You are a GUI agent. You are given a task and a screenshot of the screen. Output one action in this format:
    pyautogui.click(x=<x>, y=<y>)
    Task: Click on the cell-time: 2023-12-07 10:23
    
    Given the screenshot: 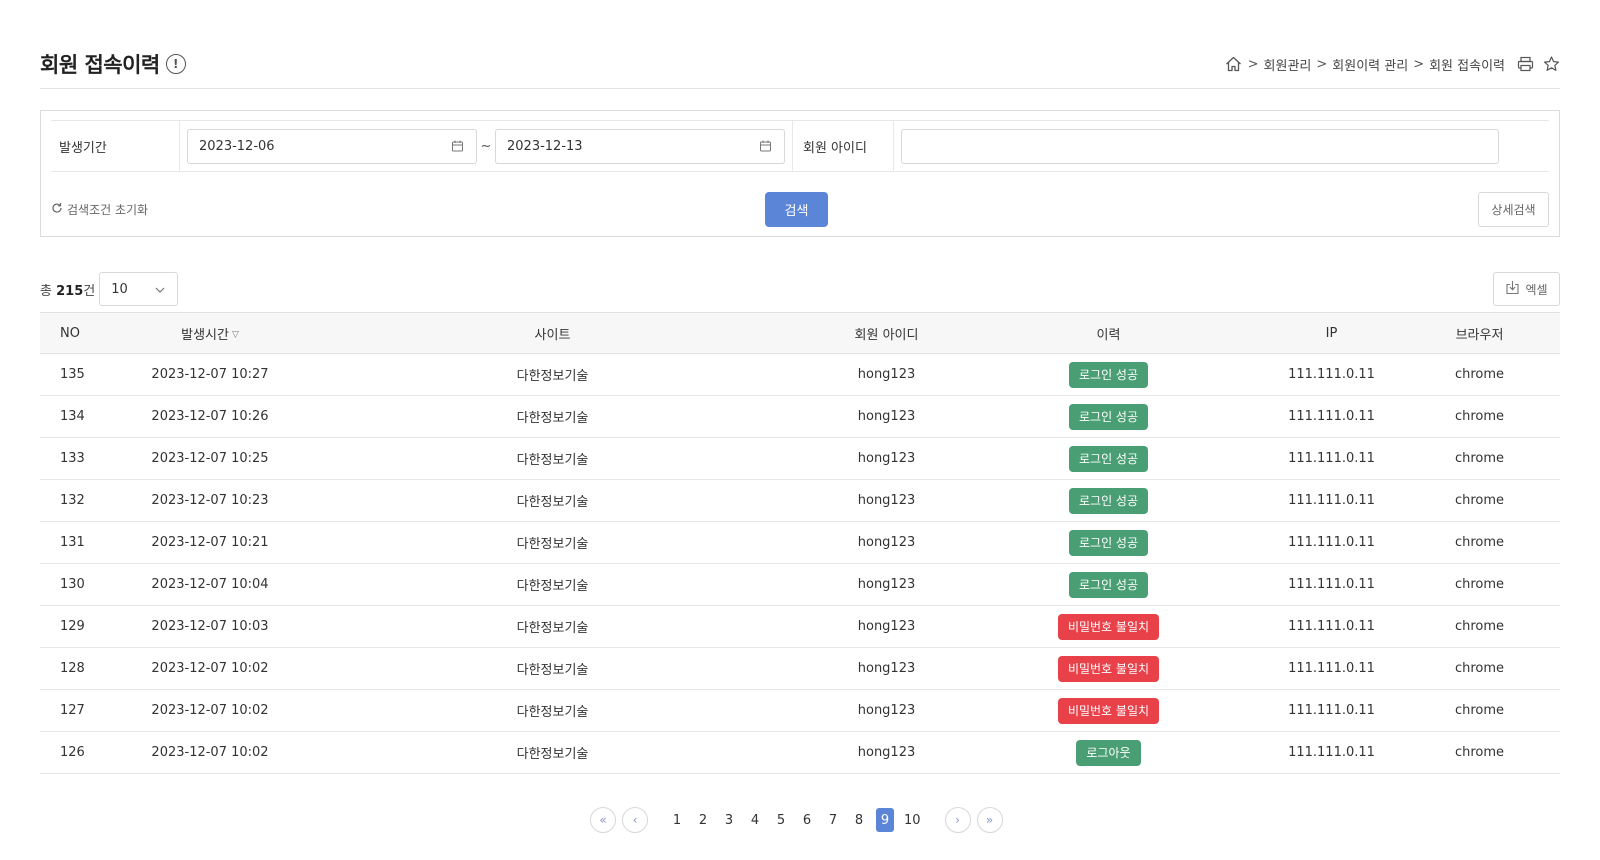 What is the action you would take?
    pyautogui.click(x=210, y=500)
    